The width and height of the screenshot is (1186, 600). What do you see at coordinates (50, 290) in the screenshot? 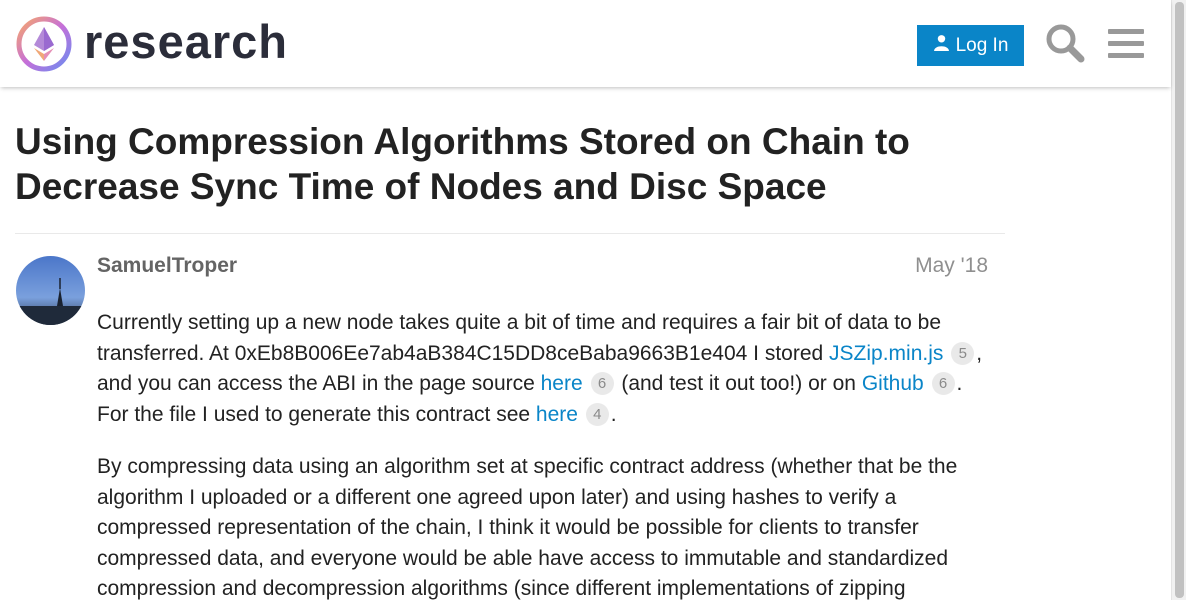
I see `avatar` at bounding box center [50, 290].